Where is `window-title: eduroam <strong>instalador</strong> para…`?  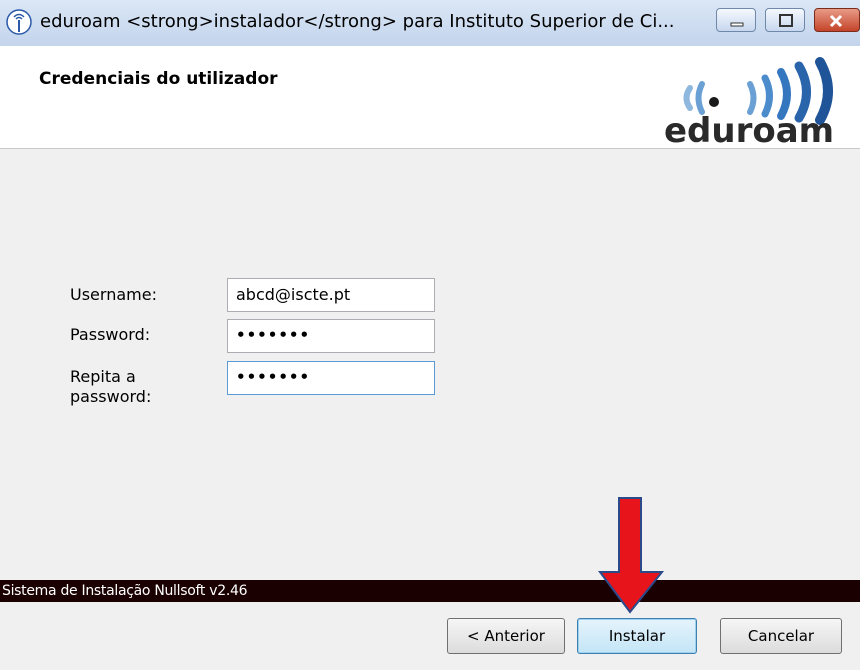
window-title: eduroam <strong>instalador</strong> para… is located at coordinates (357, 21).